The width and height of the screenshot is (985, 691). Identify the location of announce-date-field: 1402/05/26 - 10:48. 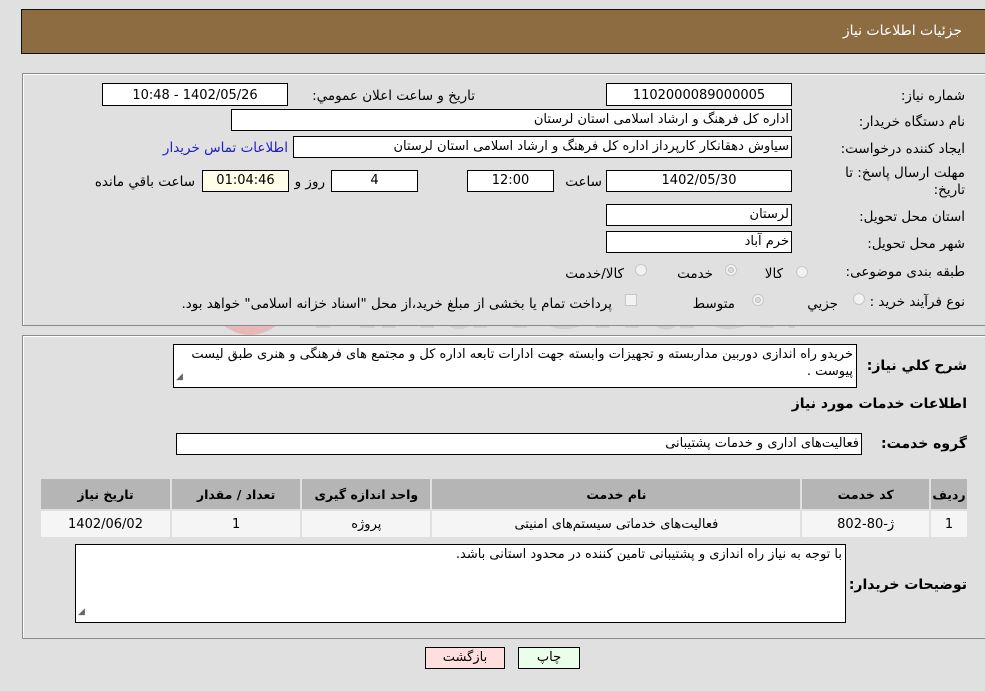
(195, 94).